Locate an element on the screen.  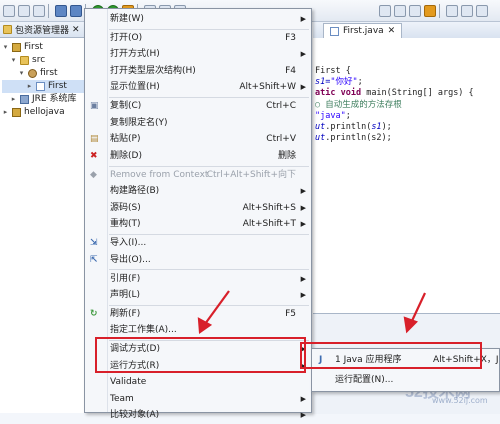
menu-item: 引用(F) ▶ is located at coordinates (198, 279).